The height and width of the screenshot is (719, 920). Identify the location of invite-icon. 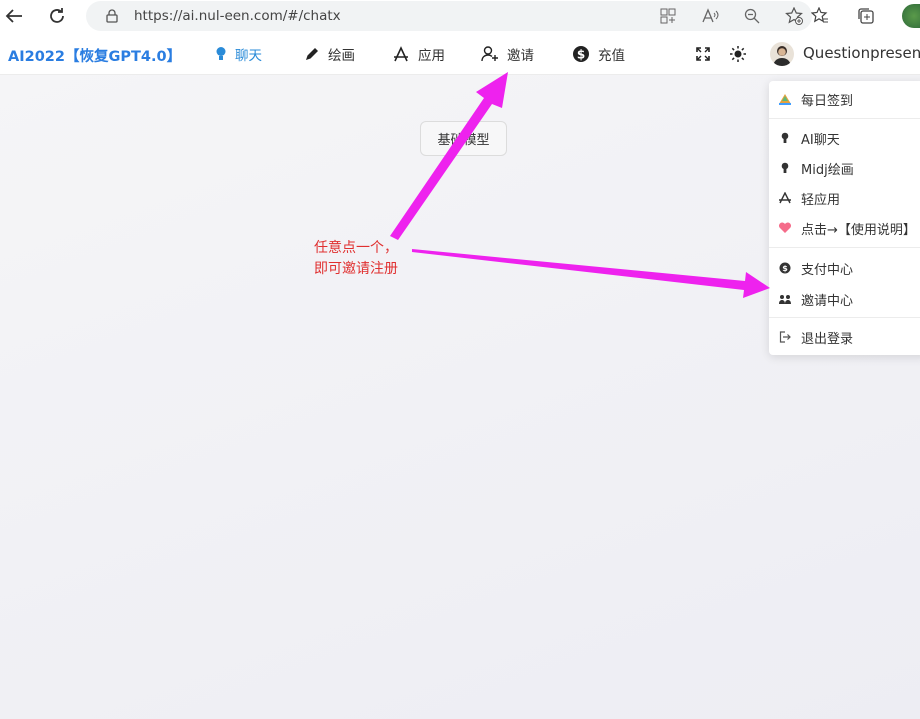
(785, 299).